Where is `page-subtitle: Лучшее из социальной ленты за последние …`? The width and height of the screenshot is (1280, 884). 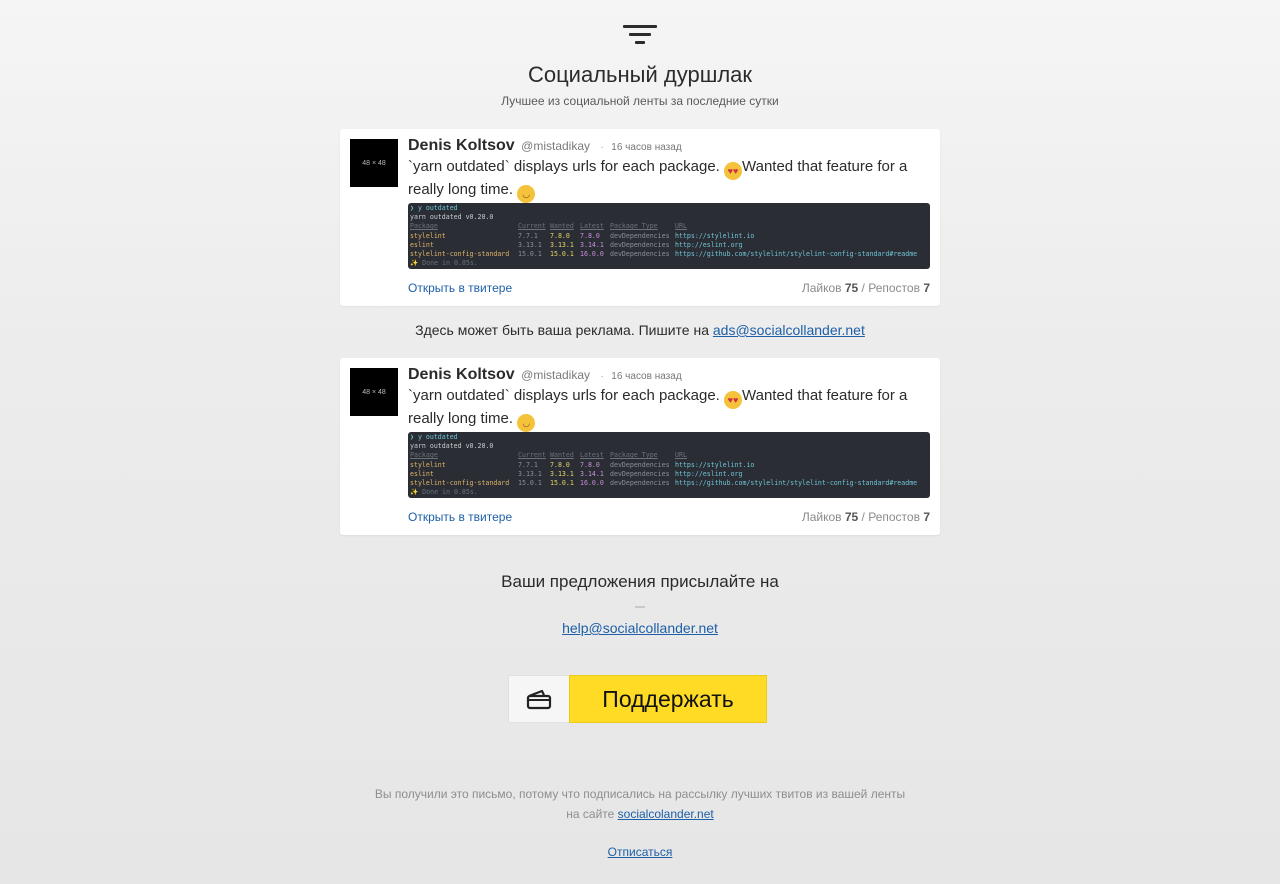 page-subtitle: Лучшее из социальной ленты за последние … is located at coordinates (640, 101).